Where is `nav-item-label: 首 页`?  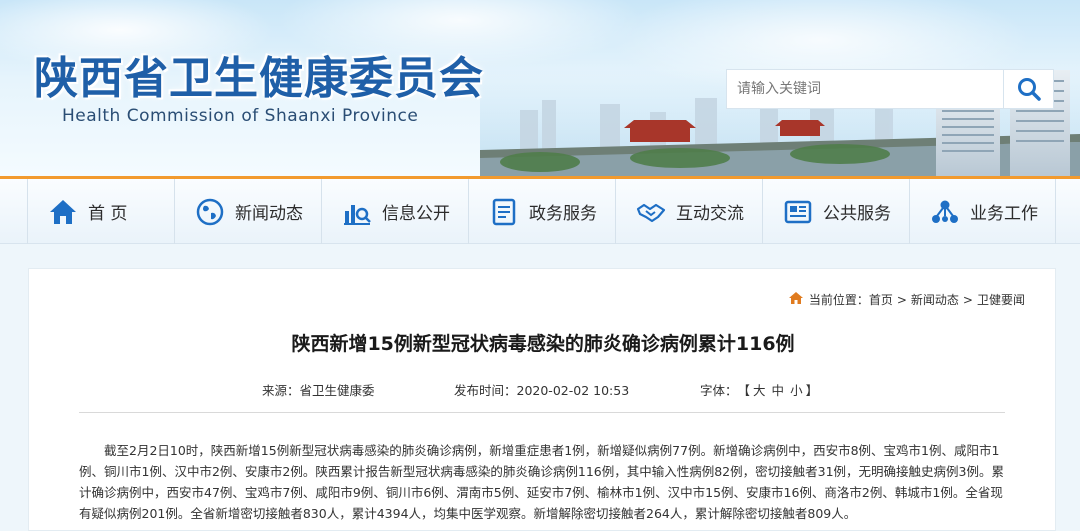 nav-item-label: 首 页 is located at coordinates (108, 214).